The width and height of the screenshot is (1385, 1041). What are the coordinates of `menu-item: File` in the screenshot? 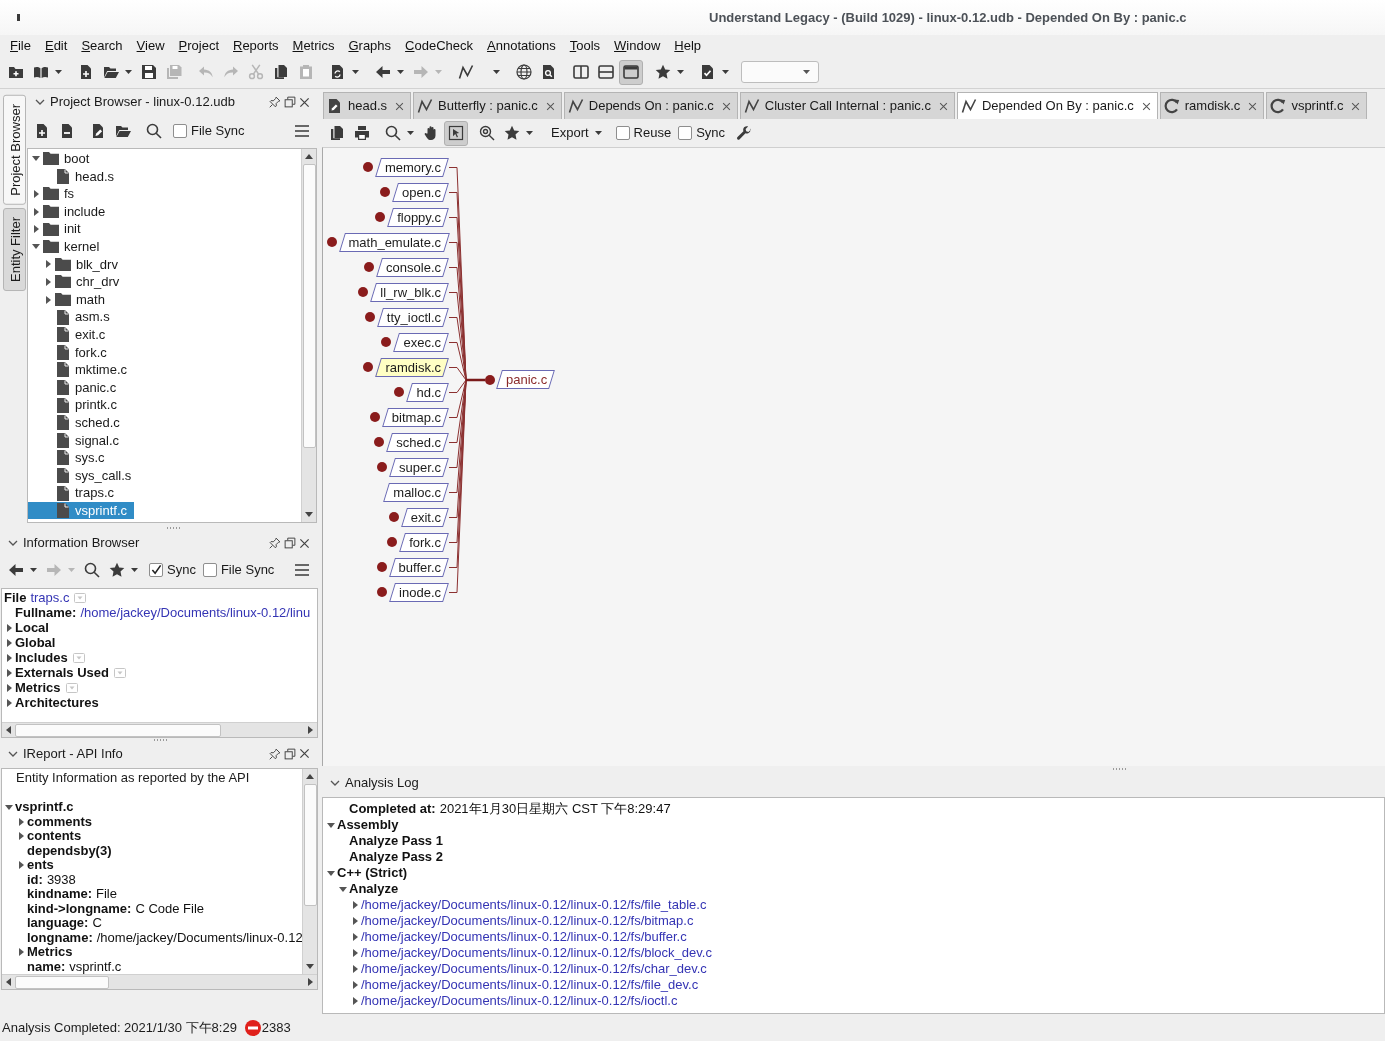 It's located at (20, 45).